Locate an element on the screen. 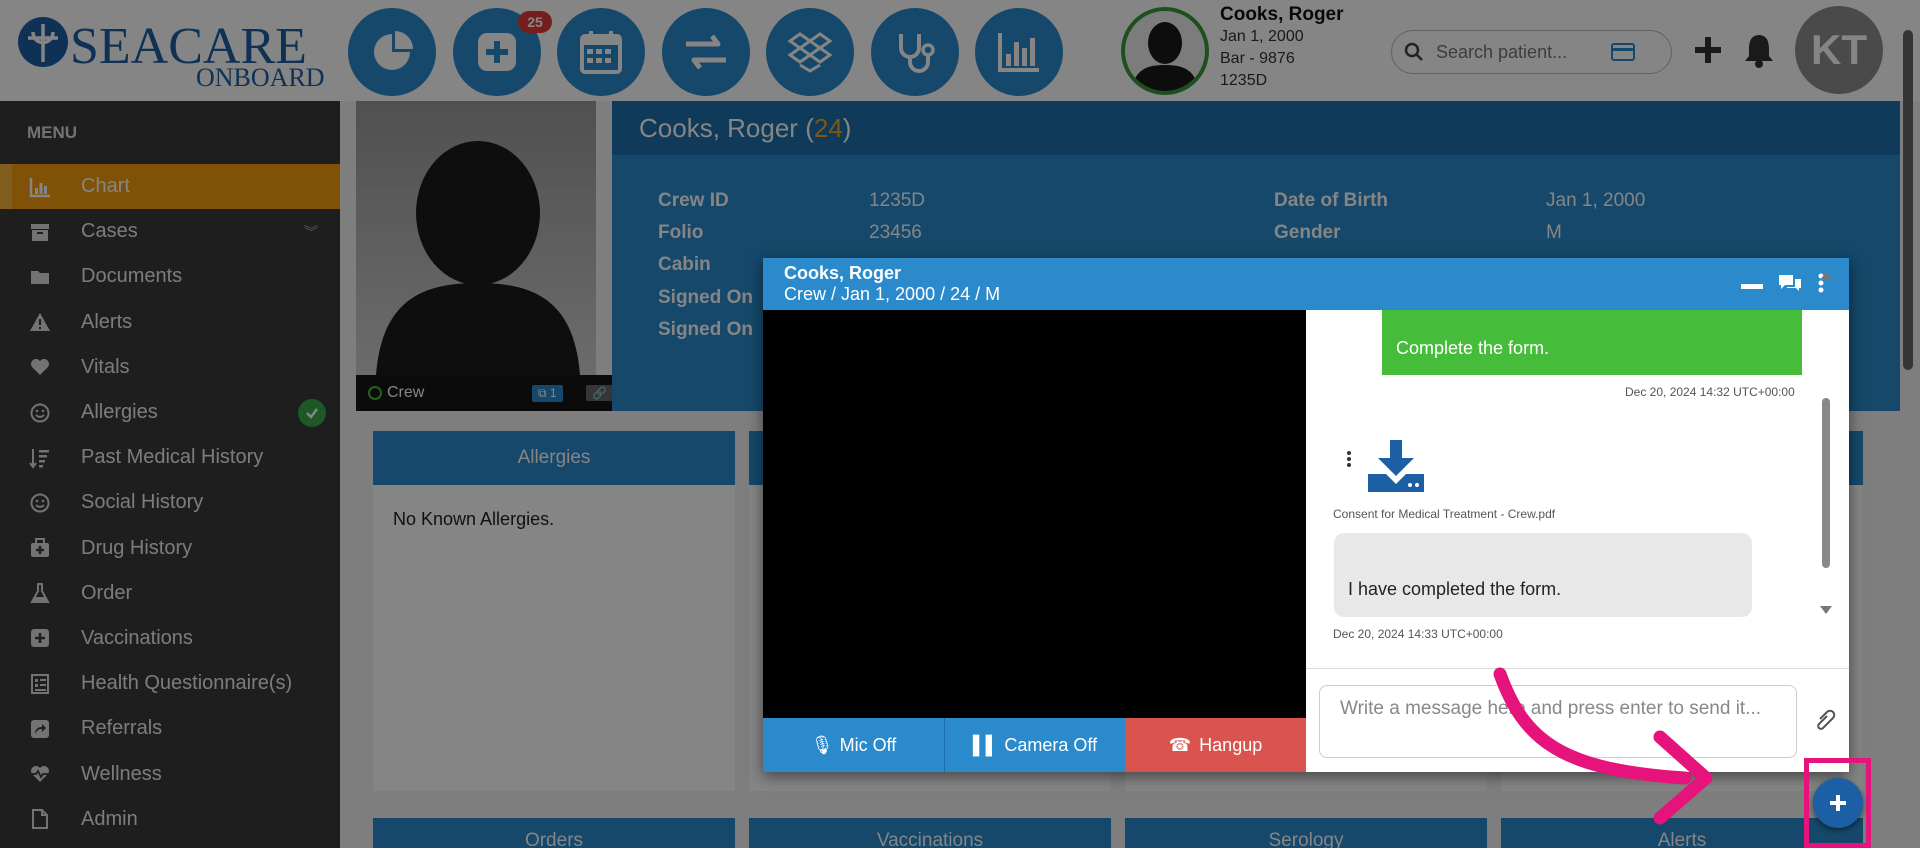 This screenshot has width=1920, height=848. mic-off-button: 🎙 Mic Off is located at coordinates (853, 745).